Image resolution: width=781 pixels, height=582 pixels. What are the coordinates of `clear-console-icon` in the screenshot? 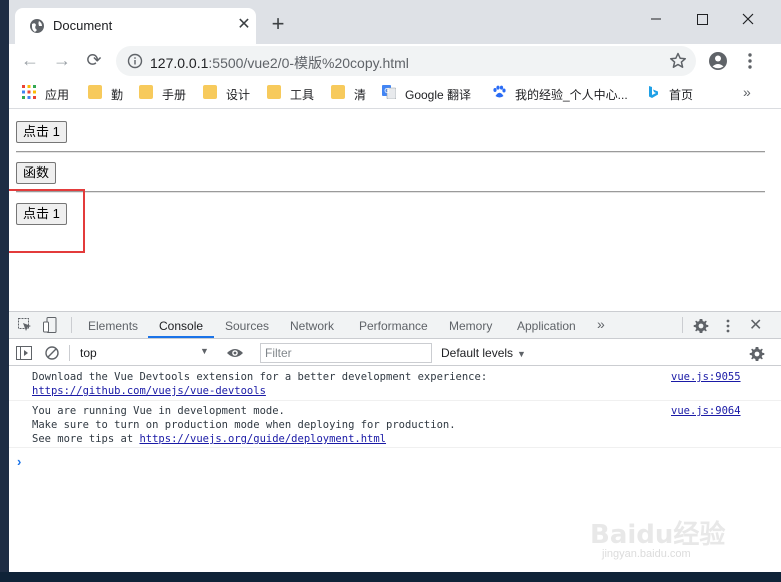 It's located at (52, 353).